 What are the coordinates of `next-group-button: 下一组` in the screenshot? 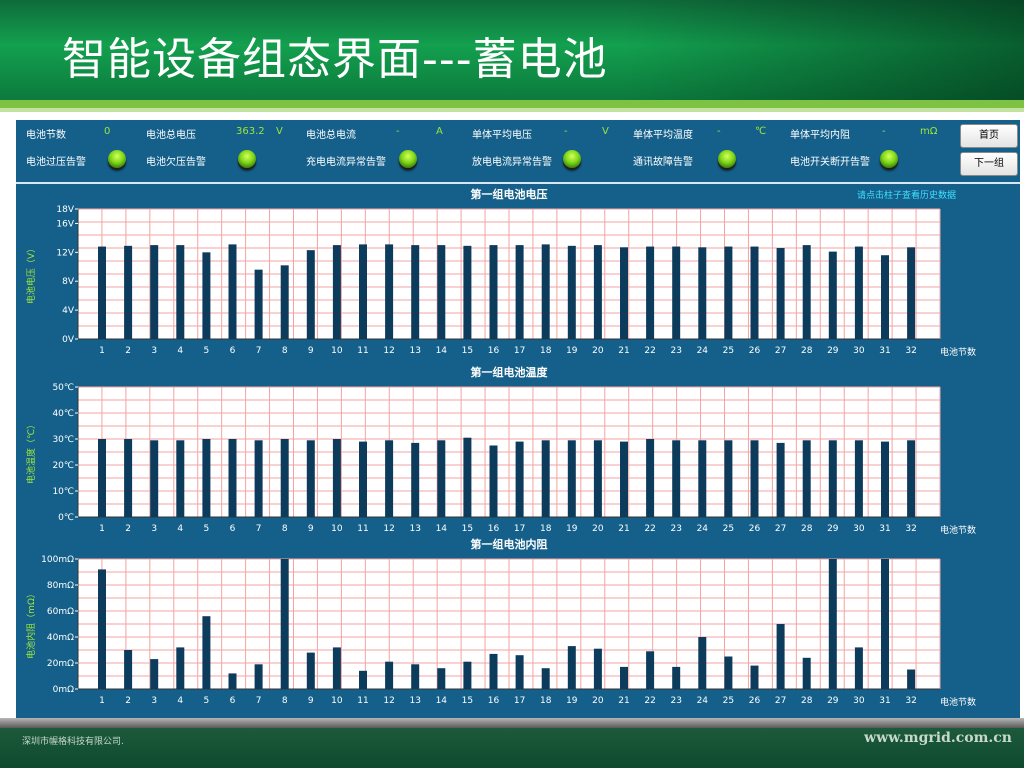 It's located at (989, 164).